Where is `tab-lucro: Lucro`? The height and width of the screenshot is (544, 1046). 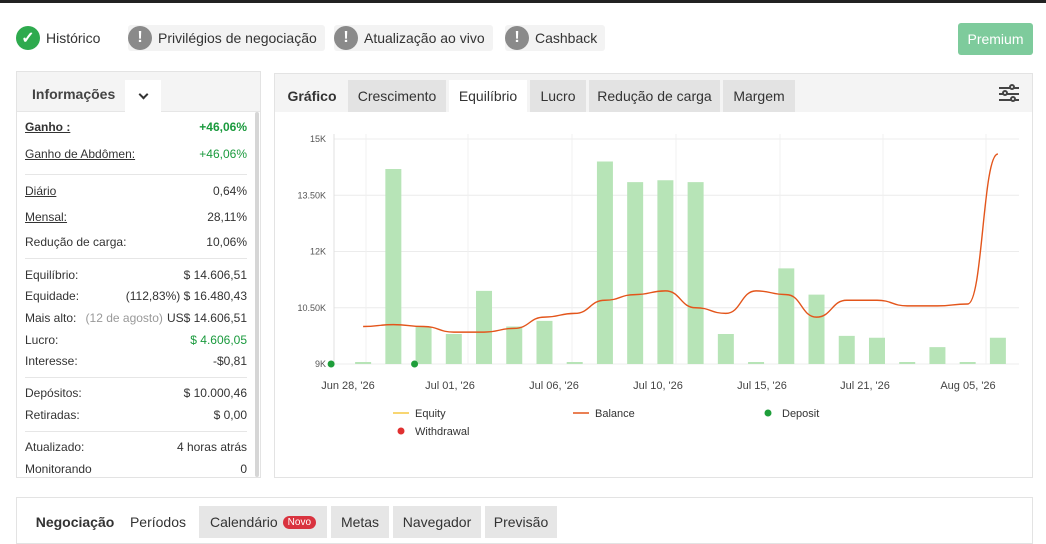
tab-lucro: Lucro is located at coordinates (558, 96).